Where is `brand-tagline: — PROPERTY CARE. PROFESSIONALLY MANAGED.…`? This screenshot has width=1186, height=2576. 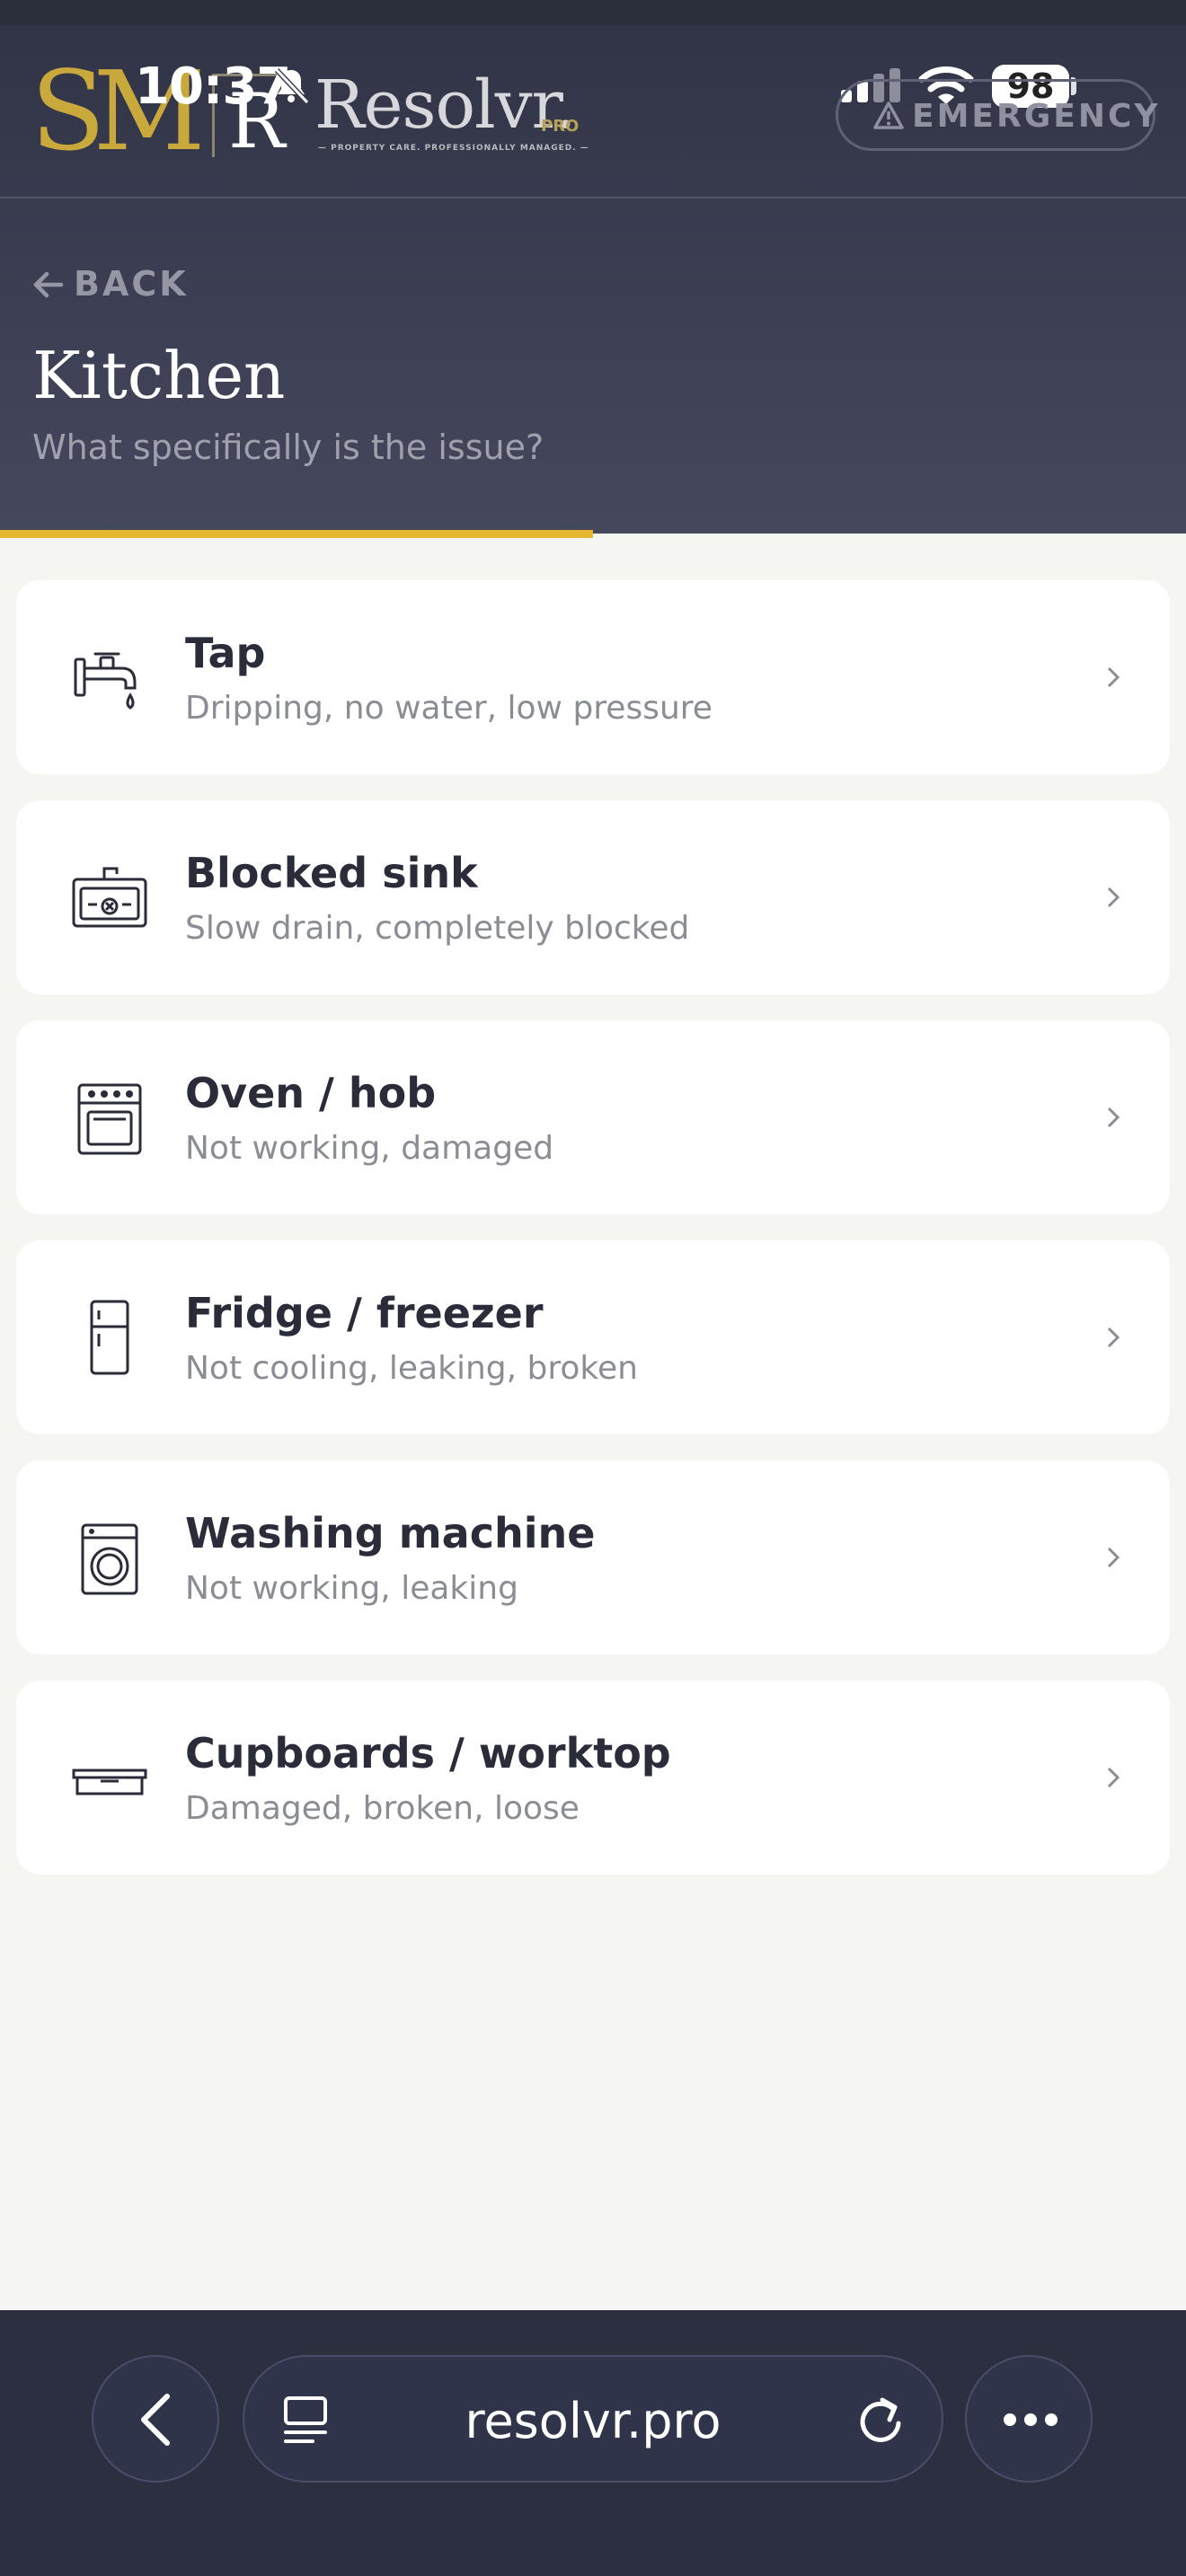
brand-tagline: — PROPERTY CARE. PROFESSIONALLY MANAGED.… is located at coordinates (453, 148).